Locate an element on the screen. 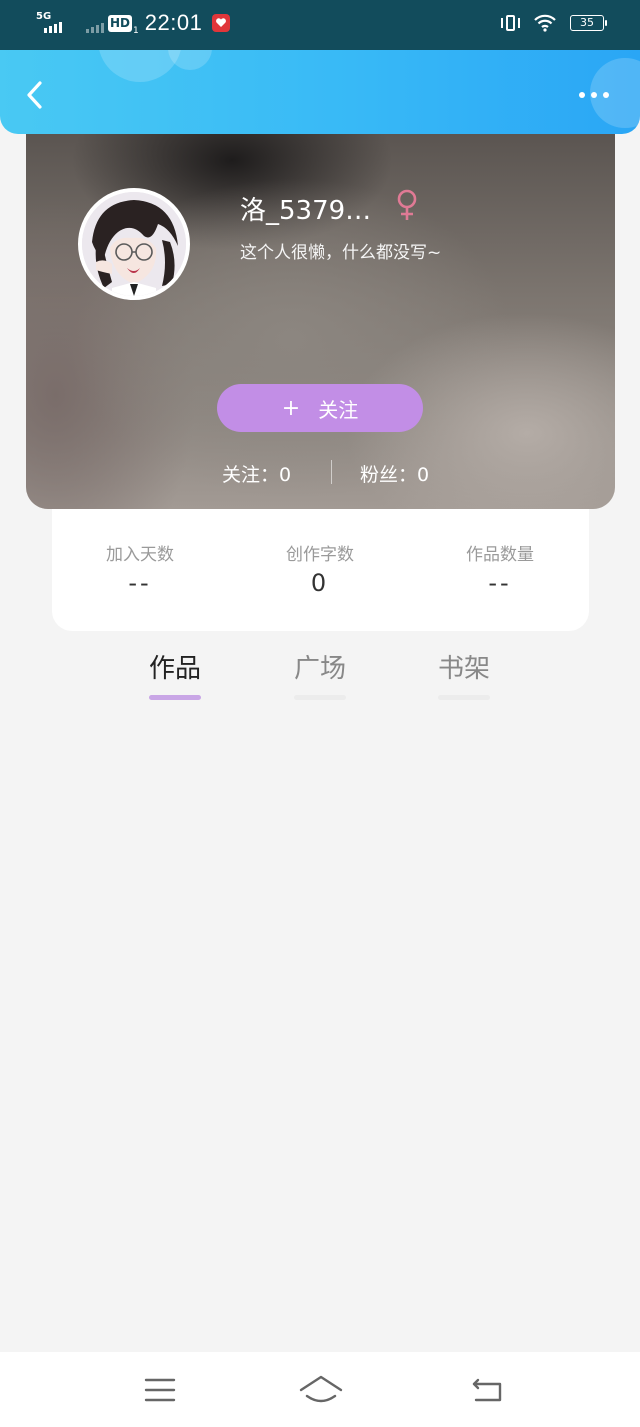 The image size is (640, 1427). tab-bookshelf: 书架 is located at coordinates (464, 674).